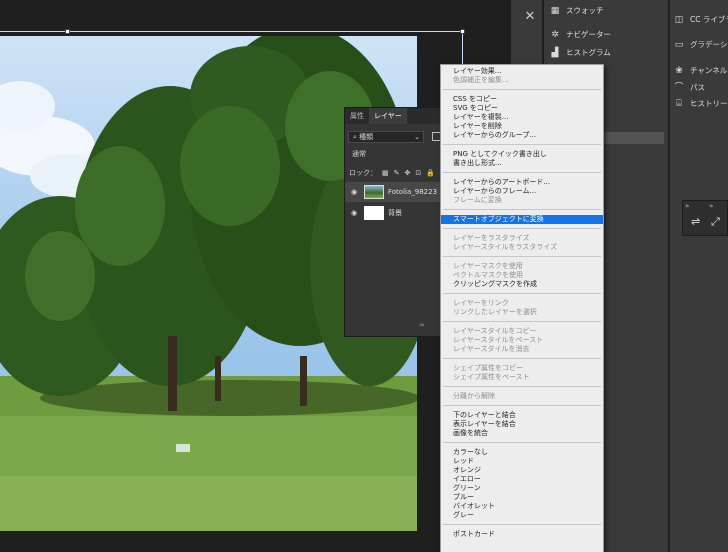 The height and width of the screenshot is (552, 728). I want to click on dock-item-label: ナビゲーター, so click(588, 34).